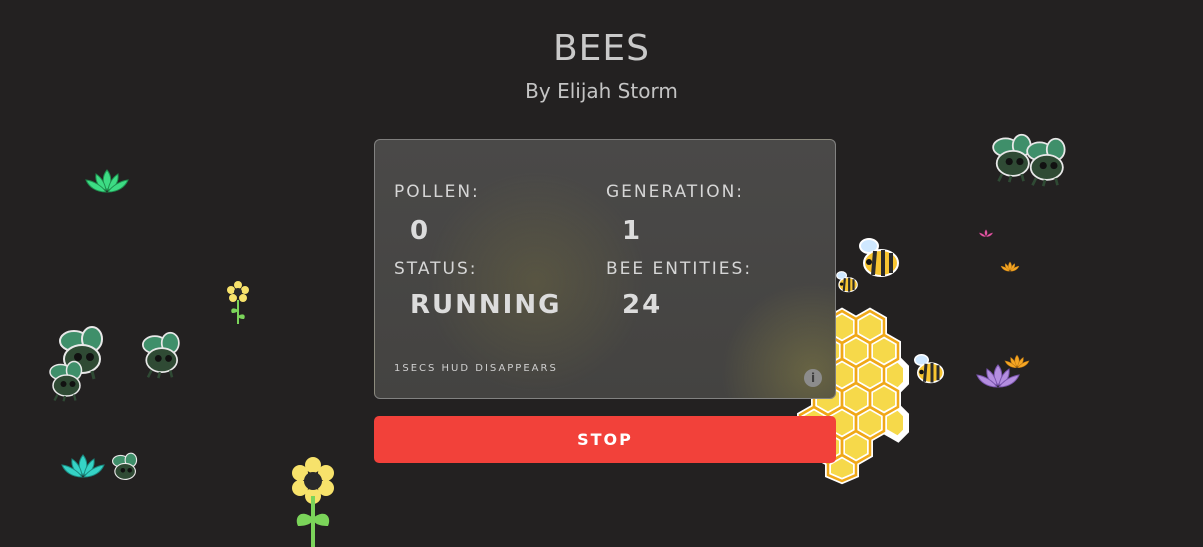 This screenshot has height=547, width=1203. What do you see at coordinates (420, 231) in the screenshot?
I see `pollen-value: 0` at bounding box center [420, 231].